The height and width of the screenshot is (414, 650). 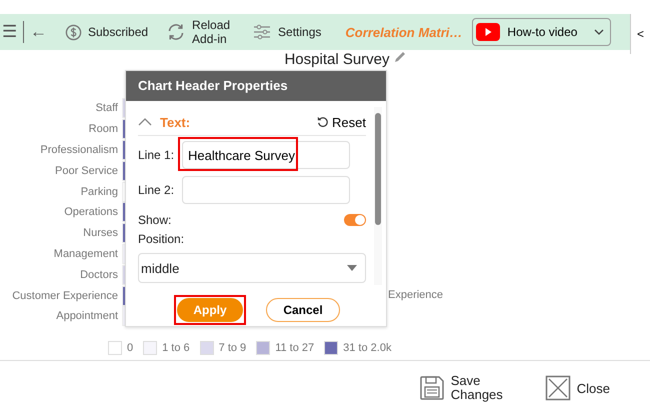 I want to click on row-label: Customer Experience, so click(x=65, y=296).